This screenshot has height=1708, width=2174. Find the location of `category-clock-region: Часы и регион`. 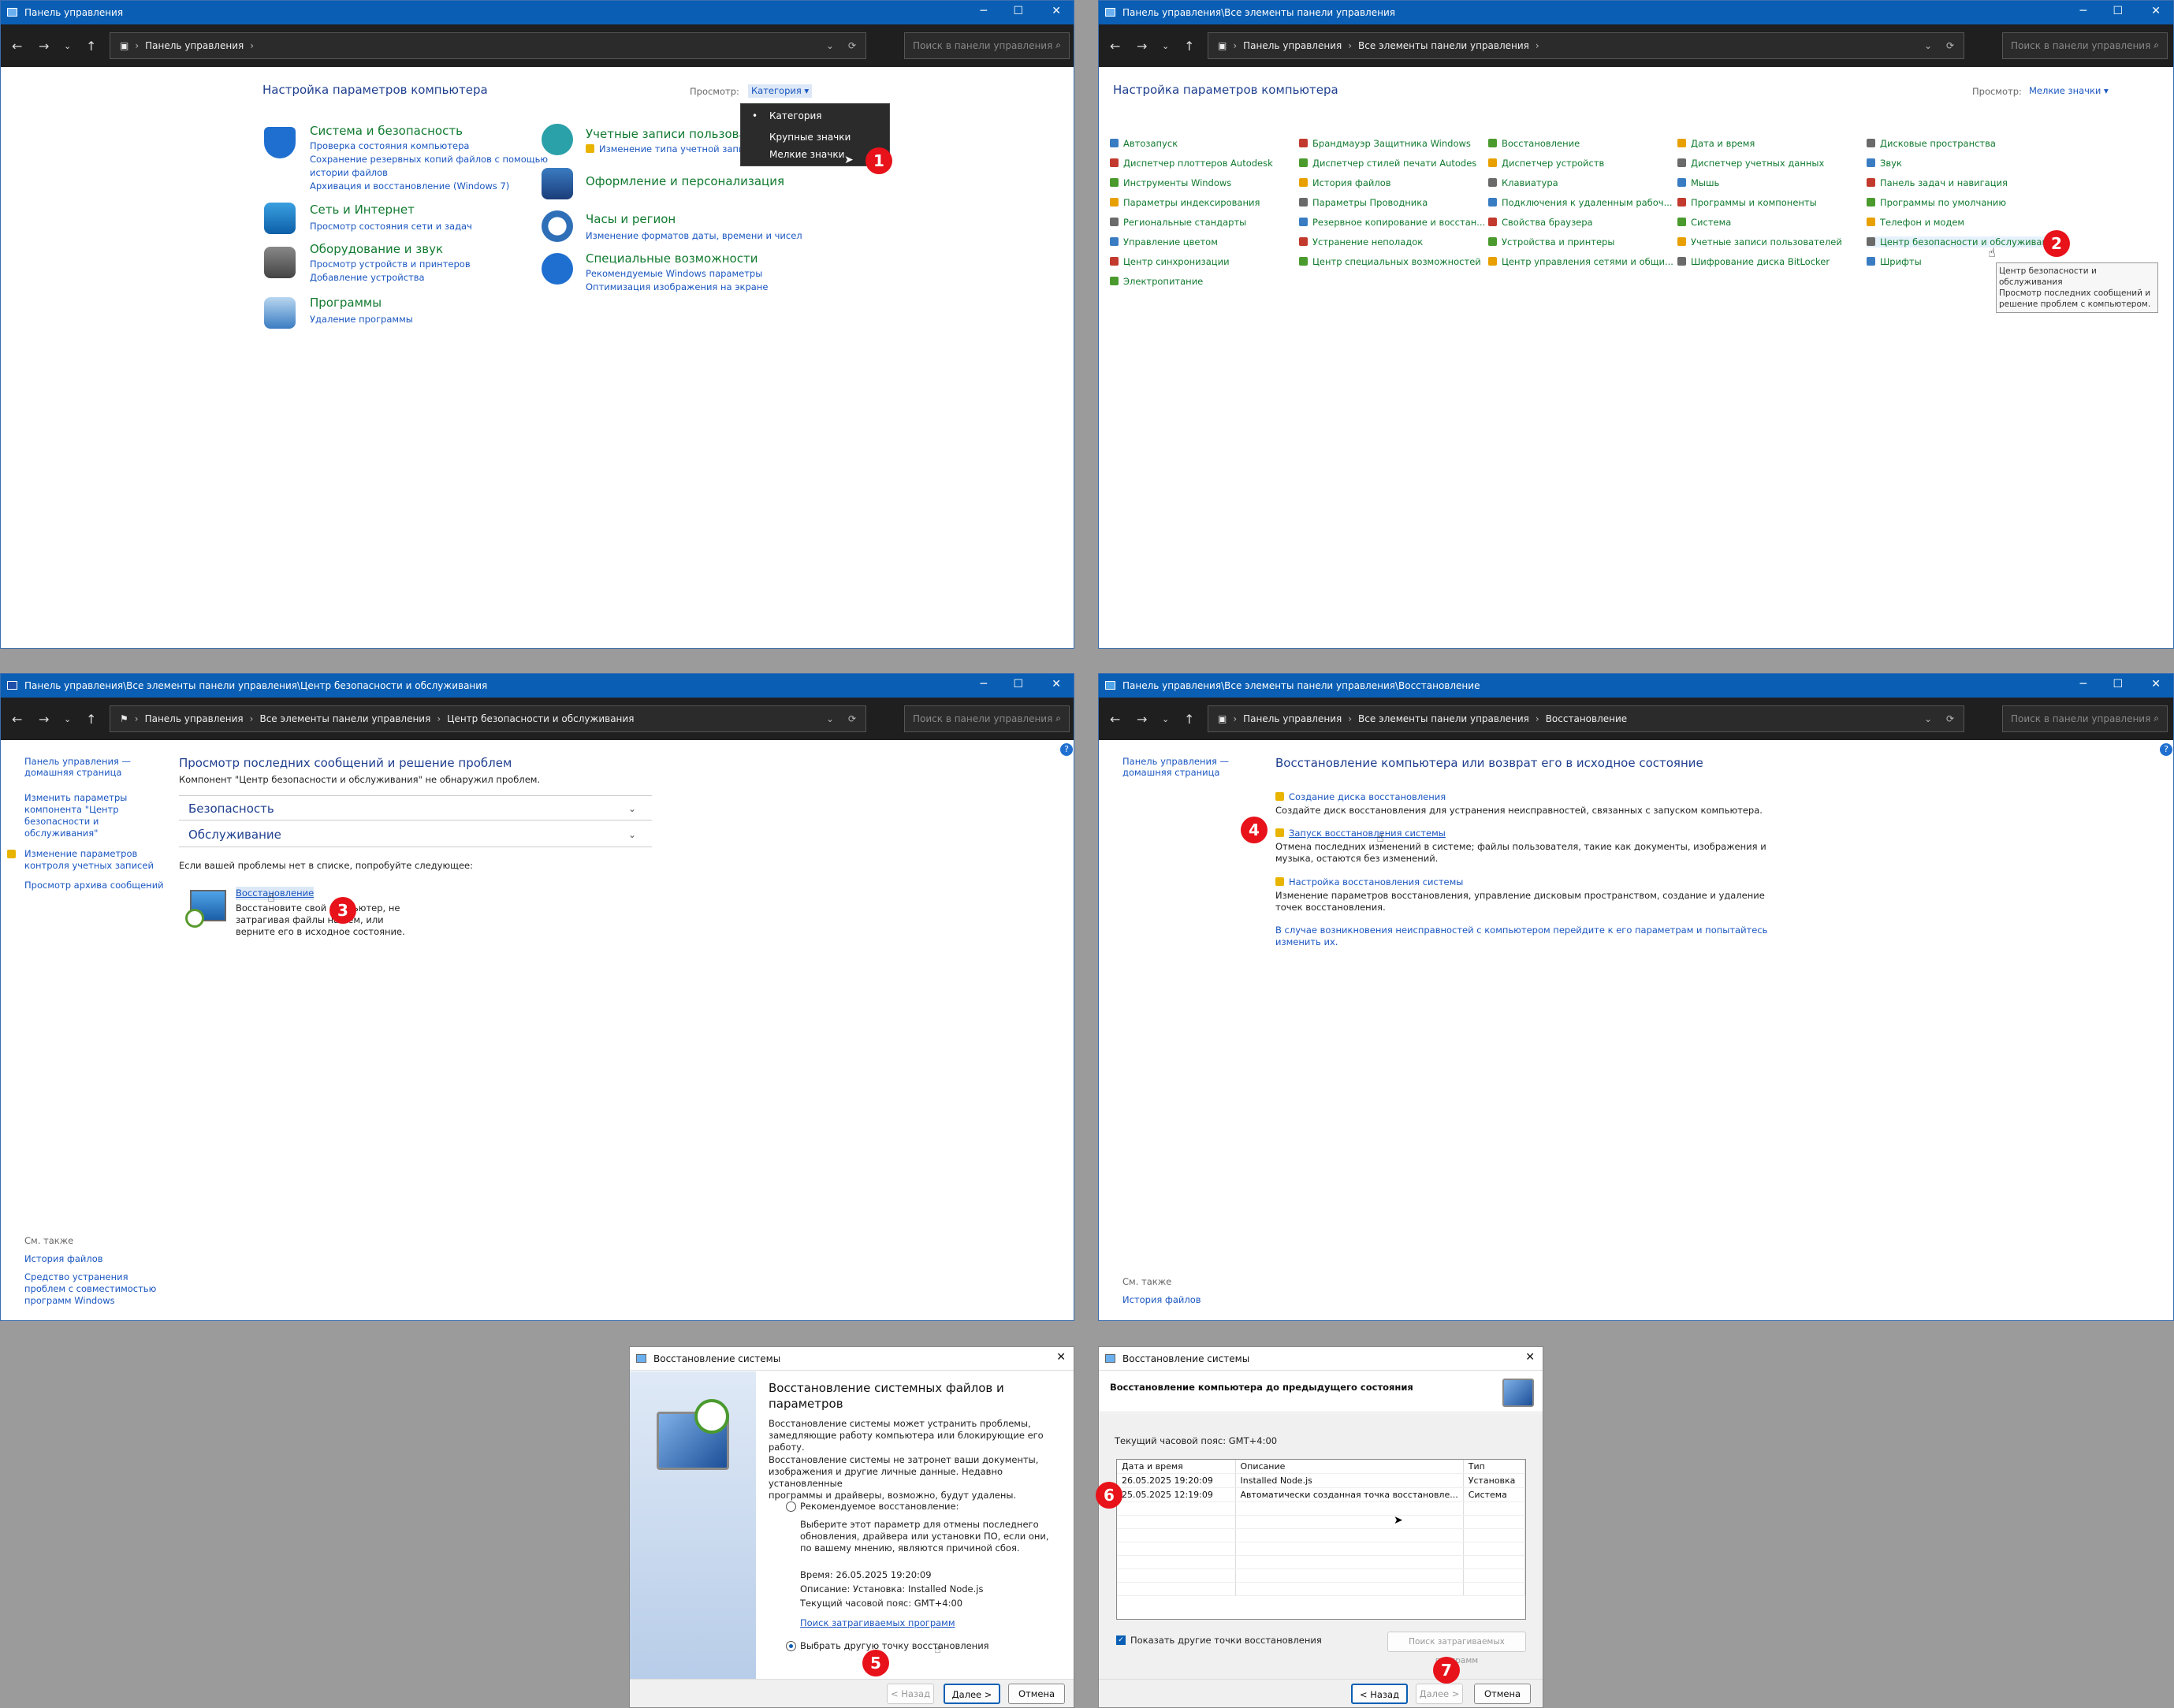

category-clock-region: Часы и регион is located at coordinates (631, 219).